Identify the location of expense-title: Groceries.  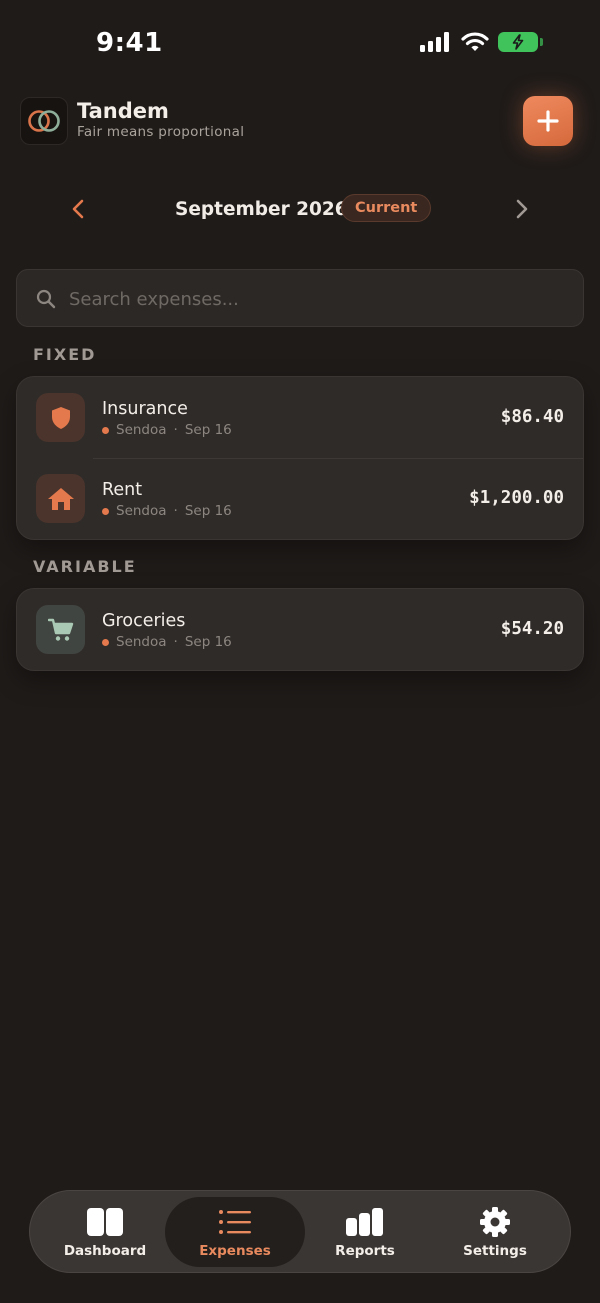
(144, 621).